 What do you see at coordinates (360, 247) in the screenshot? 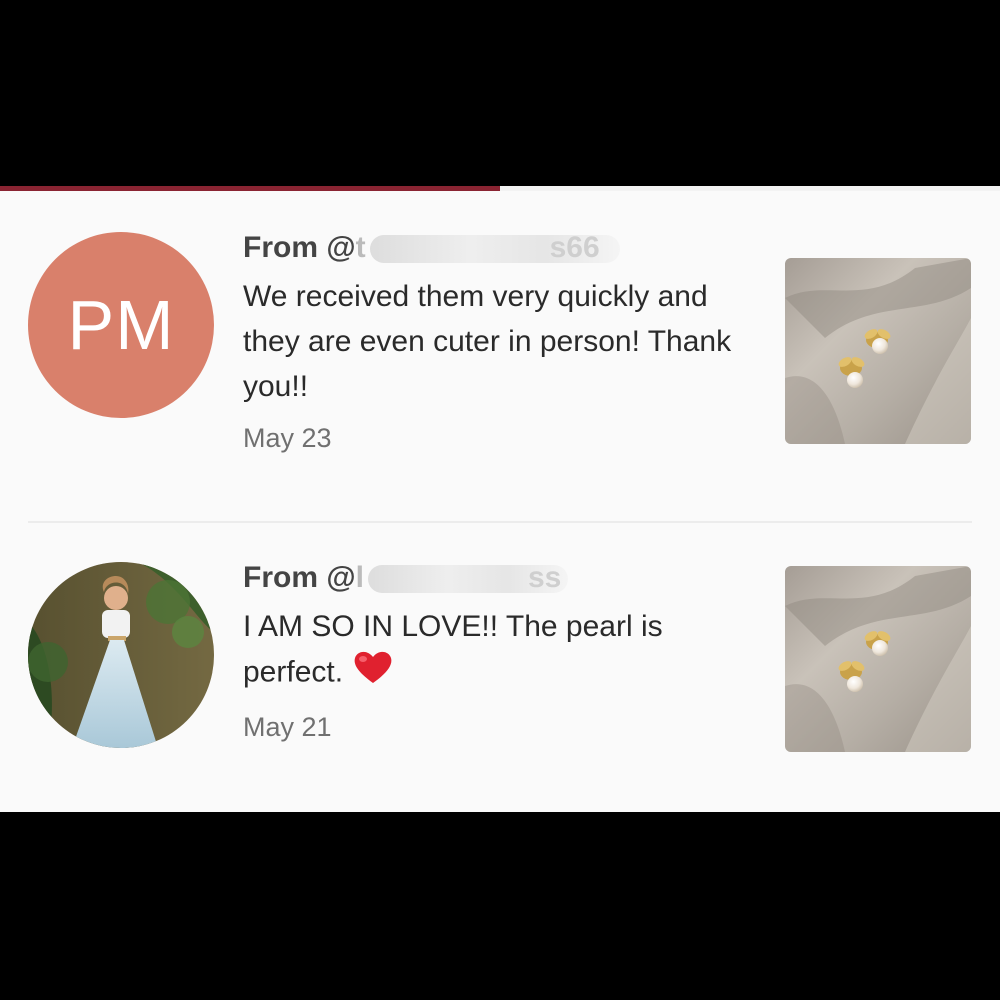
I see `handle-start: t` at bounding box center [360, 247].